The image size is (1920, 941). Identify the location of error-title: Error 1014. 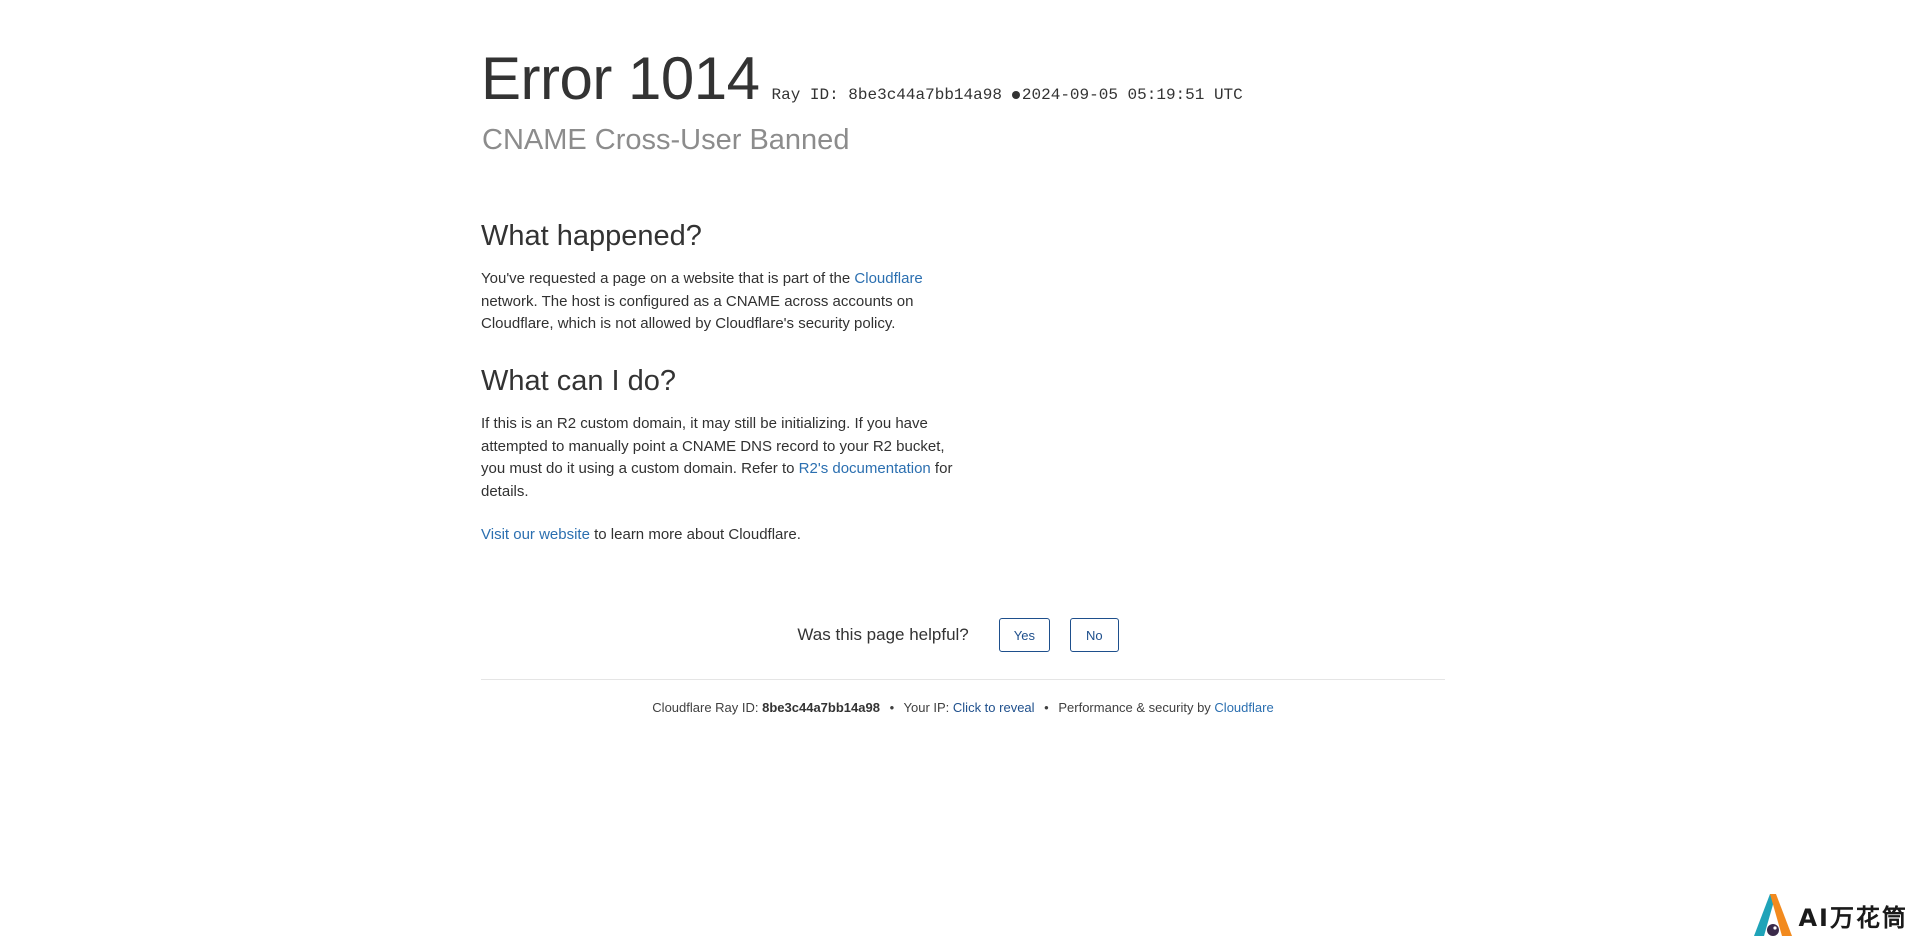
(620, 78).